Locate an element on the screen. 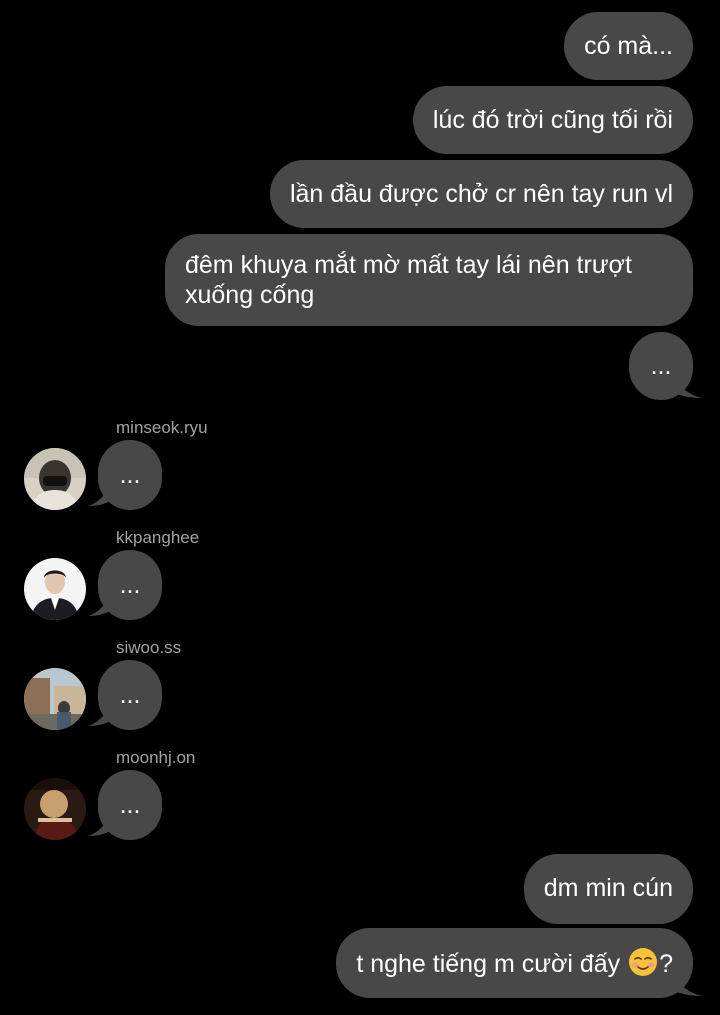 This screenshot has width=720, height=1015. sent-message-bubble: t nghe tiếng m cười đấy ? is located at coordinates (514, 963).